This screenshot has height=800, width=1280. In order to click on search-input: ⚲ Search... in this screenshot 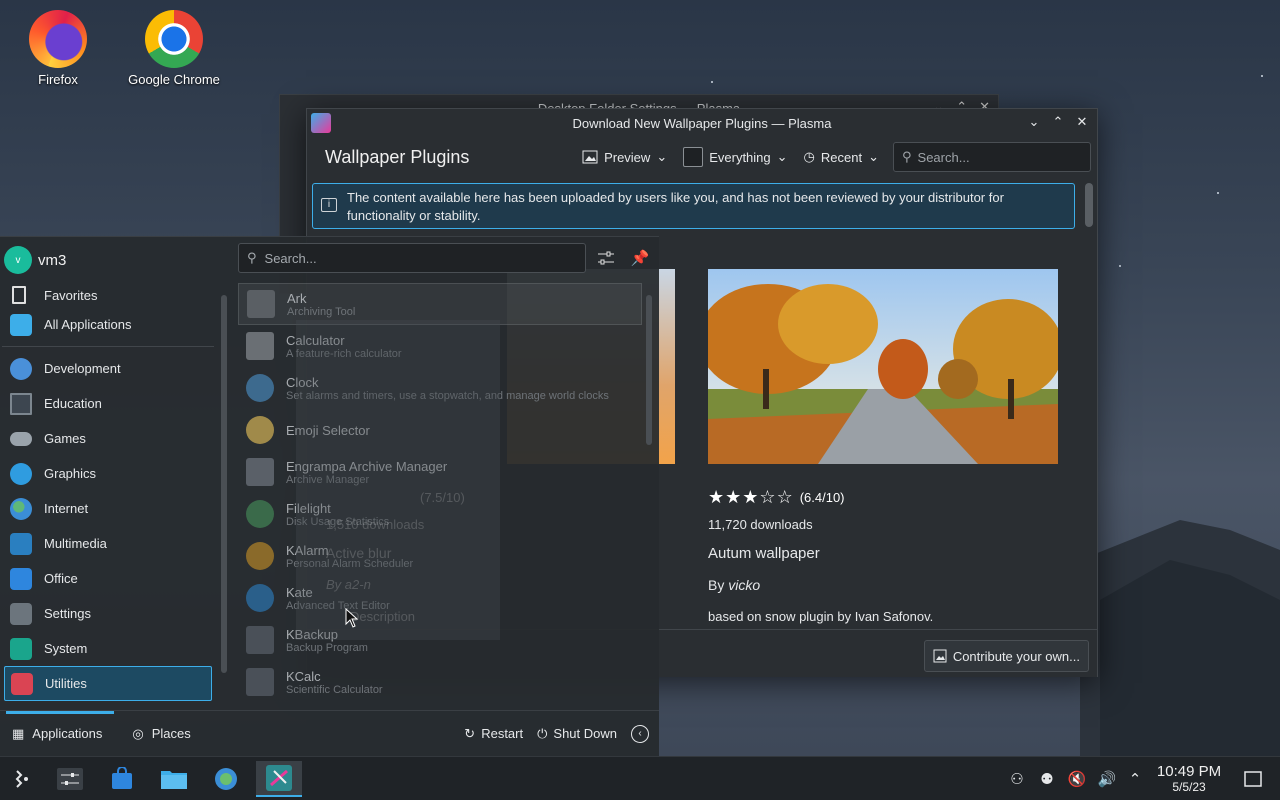, I will do `click(992, 157)`.